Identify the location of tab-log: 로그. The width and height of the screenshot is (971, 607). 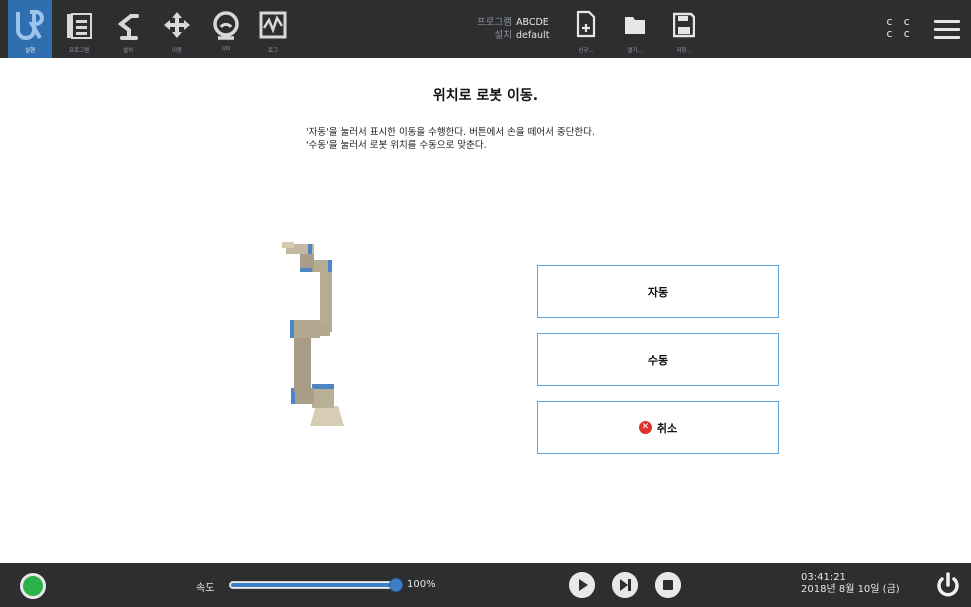
(273, 29).